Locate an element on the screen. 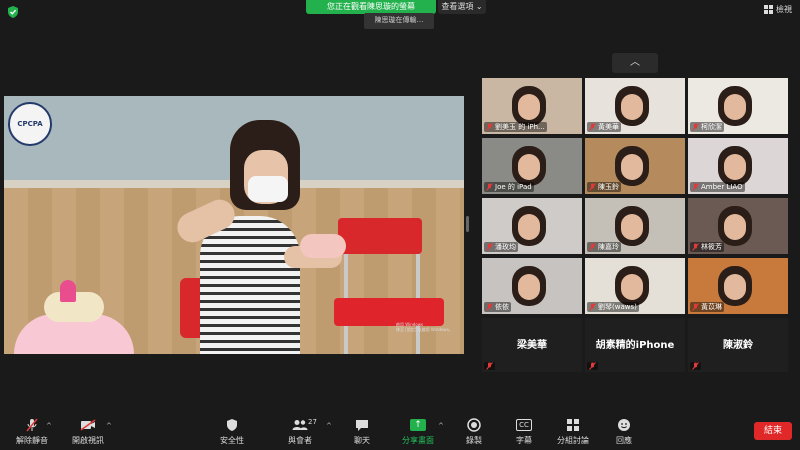 The height and width of the screenshot is (450, 800). share-screen-button: ↑ 分享畫面 is located at coordinates (418, 432).